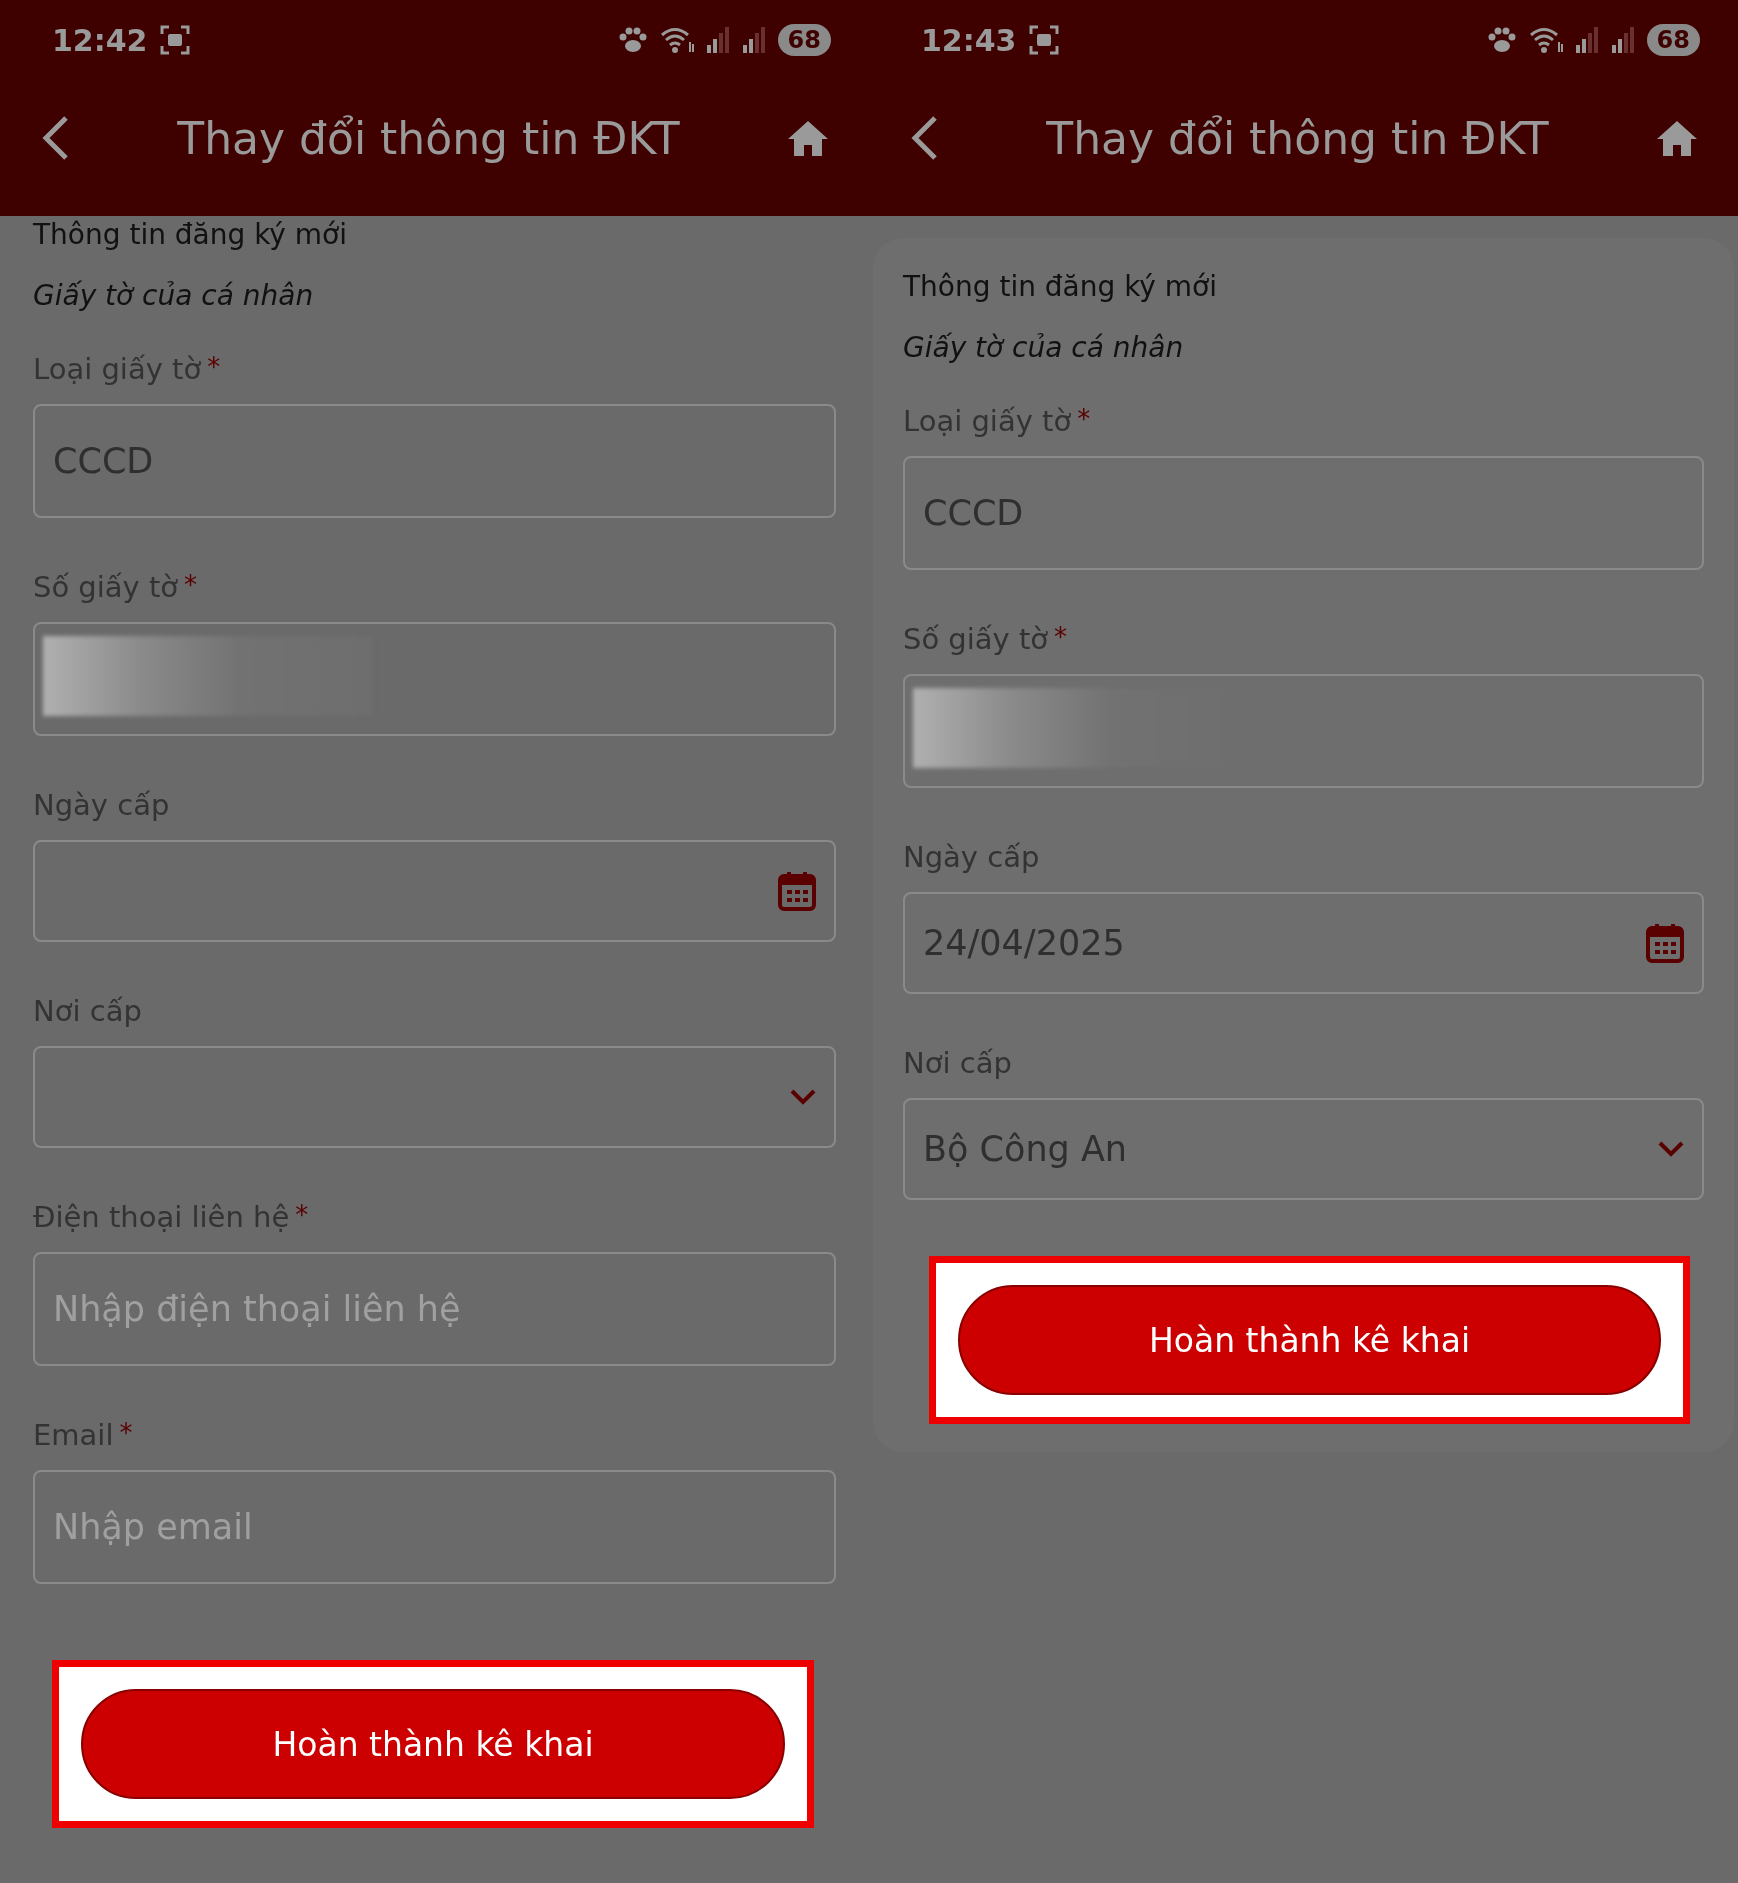  Describe the element at coordinates (100, 40) in the screenshot. I see `status-time: 12:42` at that location.